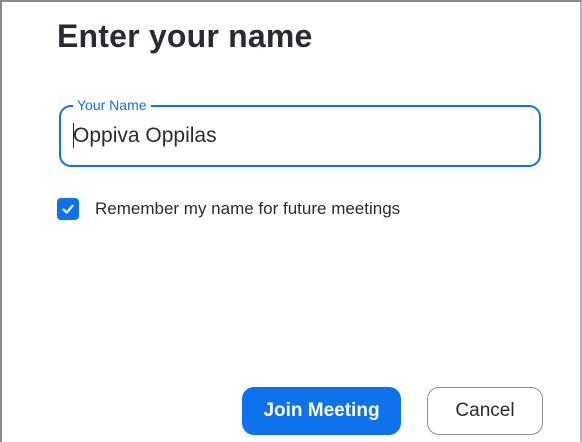 The height and width of the screenshot is (442, 582). I want to click on remember-name-label: Remember my name for future meetings, so click(247, 209).